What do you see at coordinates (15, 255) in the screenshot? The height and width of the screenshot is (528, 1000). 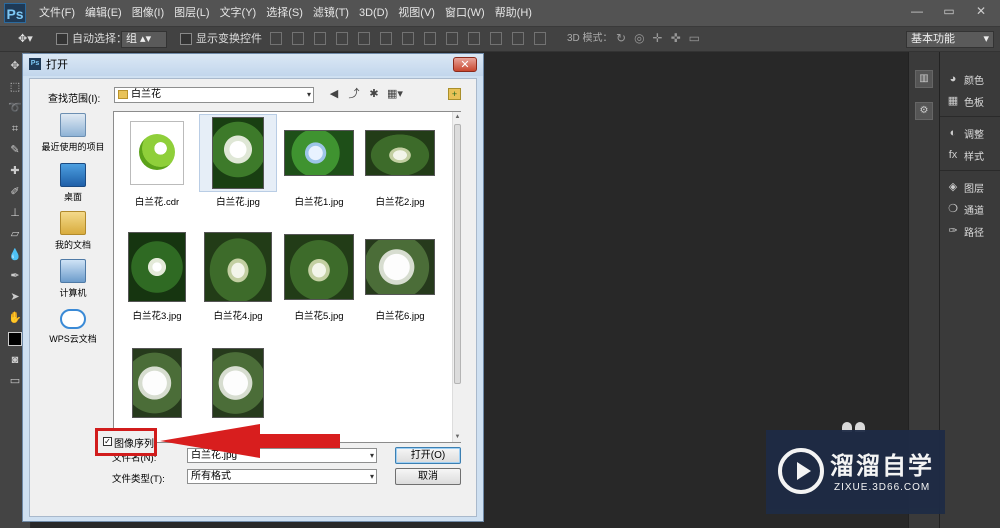 I see `blur-tool-icon: 💧` at bounding box center [15, 255].